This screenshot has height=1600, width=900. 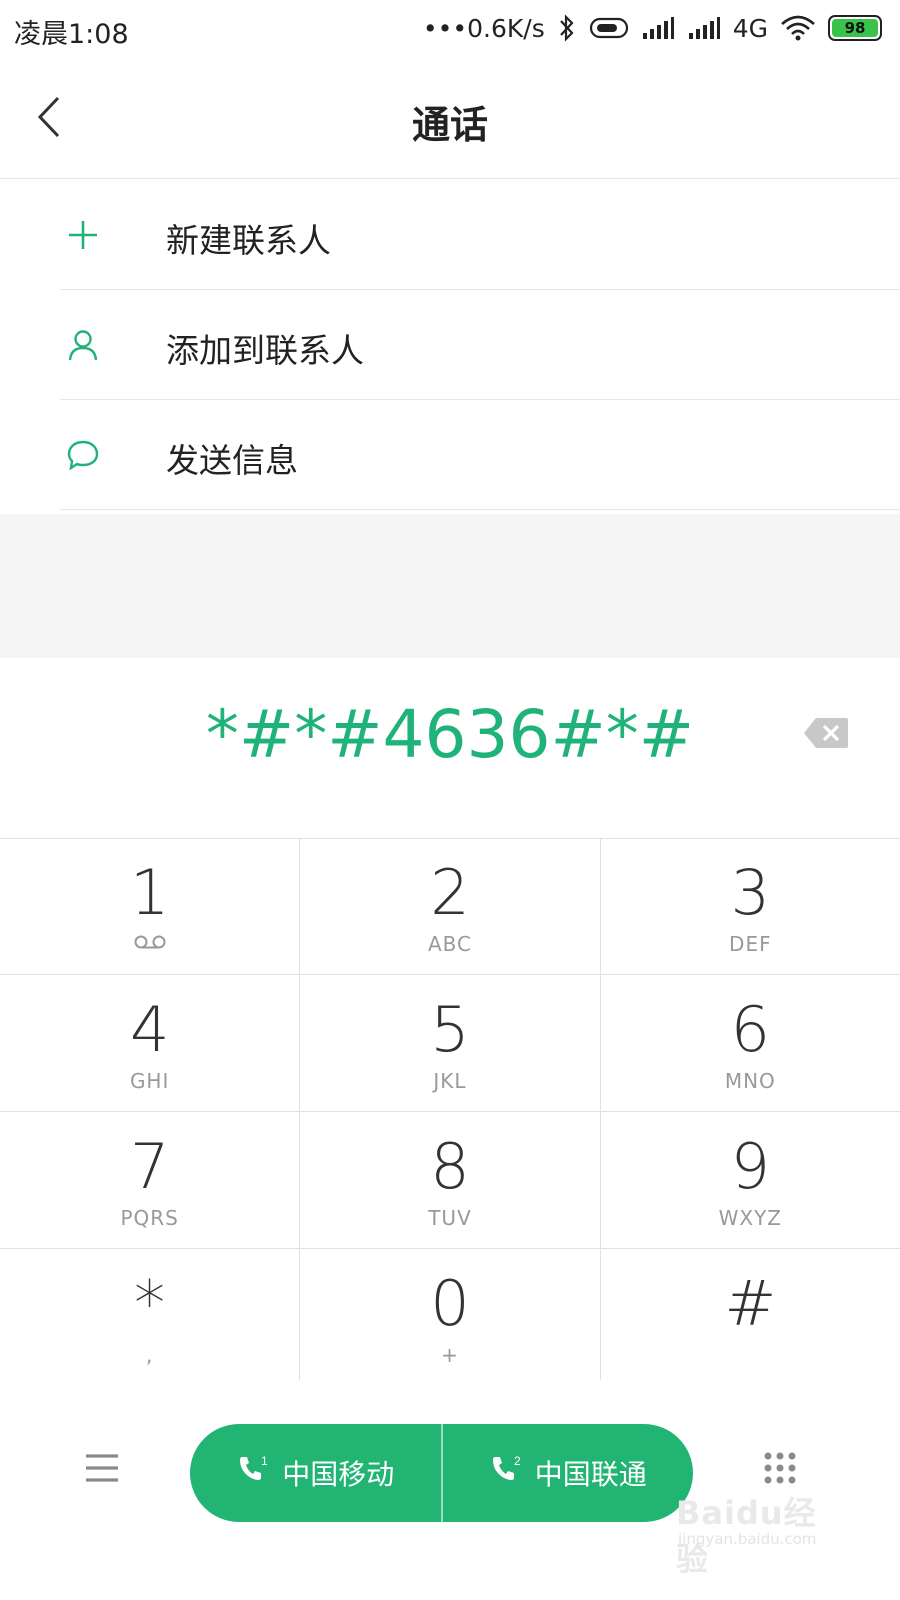 I want to click on key-digit: 4, so click(x=149, y=1029).